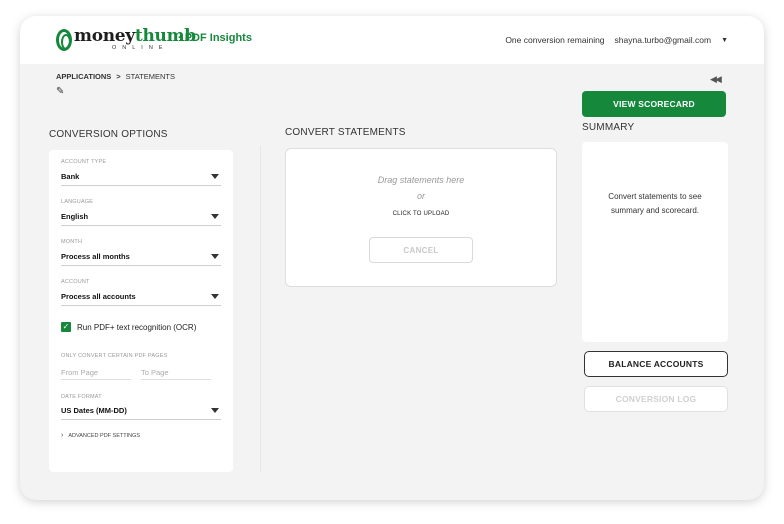 Image resolution: width=784 pixels, height=524 pixels. What do you see at coordinates (215, 38) in the screenshot?
I see `product-name: · PDF Insights` at bounding box center [215, 38].